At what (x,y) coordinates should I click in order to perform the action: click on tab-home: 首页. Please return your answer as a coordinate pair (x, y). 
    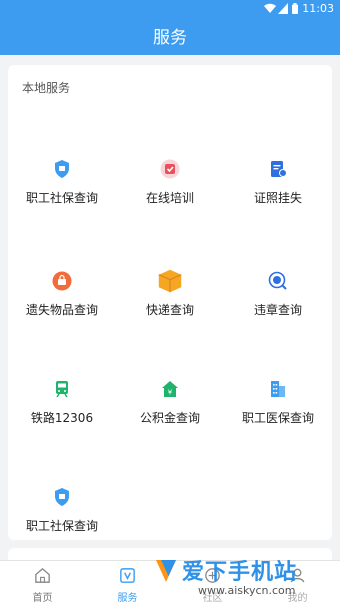
    Looking at the image, I should click on (42, 582).